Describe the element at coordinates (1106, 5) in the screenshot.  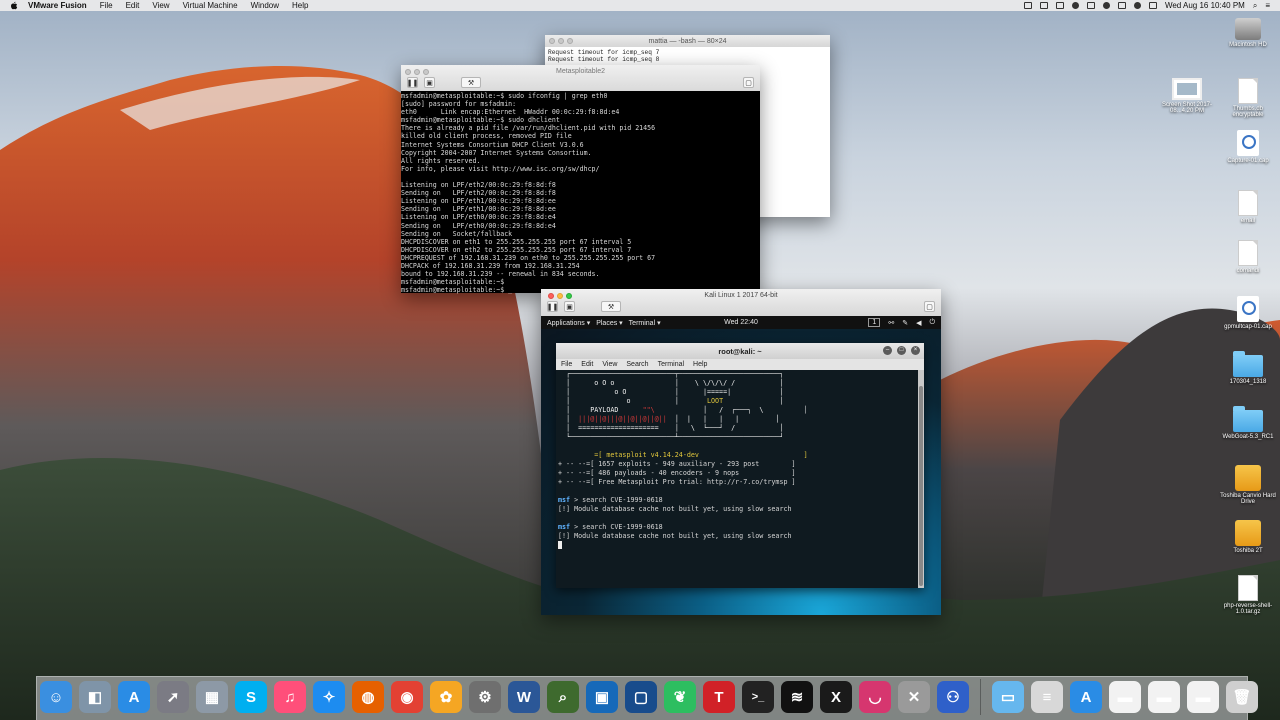
I see `bluetooth-icon` at that location.